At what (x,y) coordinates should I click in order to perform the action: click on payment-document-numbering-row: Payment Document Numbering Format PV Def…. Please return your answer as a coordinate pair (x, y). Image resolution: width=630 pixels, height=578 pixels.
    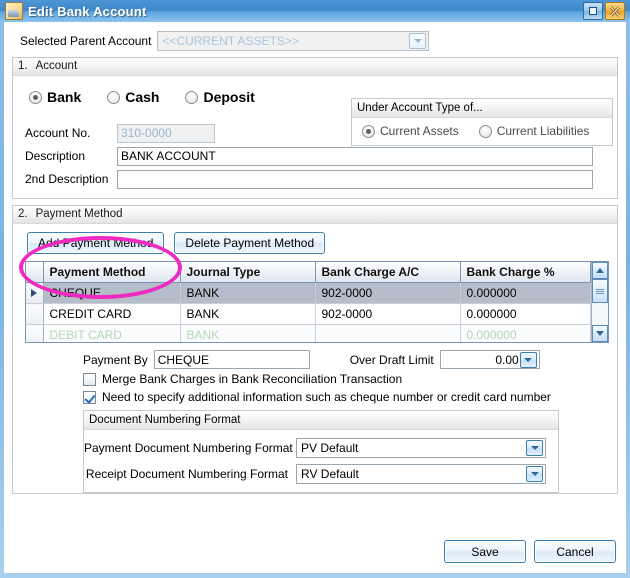
    Looking at the image, I should click on (316, 447).